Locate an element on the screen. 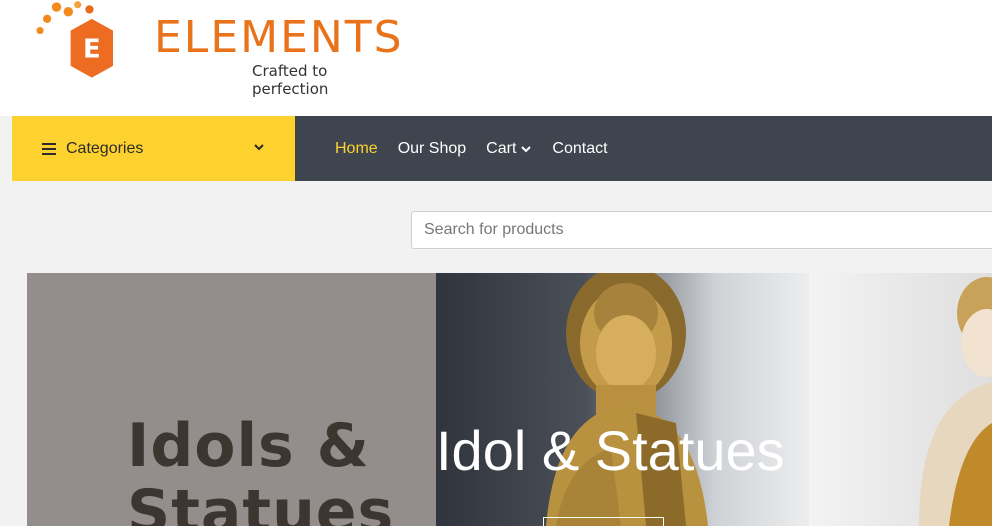 This screenshot has width=992, height=526. svg-text: E is located at coordinates (92, 50).